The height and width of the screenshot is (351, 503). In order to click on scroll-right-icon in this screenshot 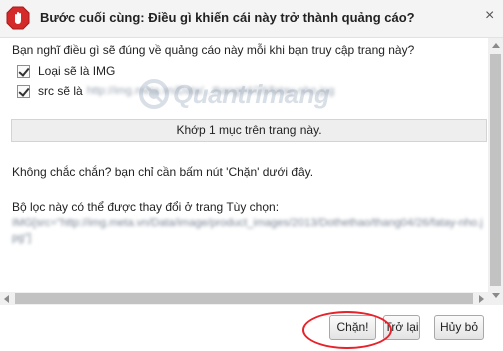, I will do `click(481, 298)`.